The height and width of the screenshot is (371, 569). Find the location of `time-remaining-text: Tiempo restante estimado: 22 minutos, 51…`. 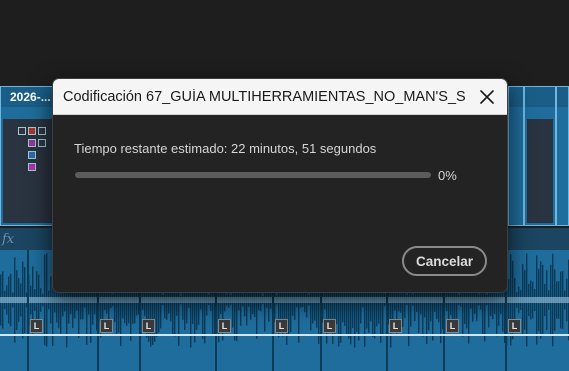

time-remaining-text: Tiempo restante estimado: 22 minutos, 51… is located at coordinates (225, 148).